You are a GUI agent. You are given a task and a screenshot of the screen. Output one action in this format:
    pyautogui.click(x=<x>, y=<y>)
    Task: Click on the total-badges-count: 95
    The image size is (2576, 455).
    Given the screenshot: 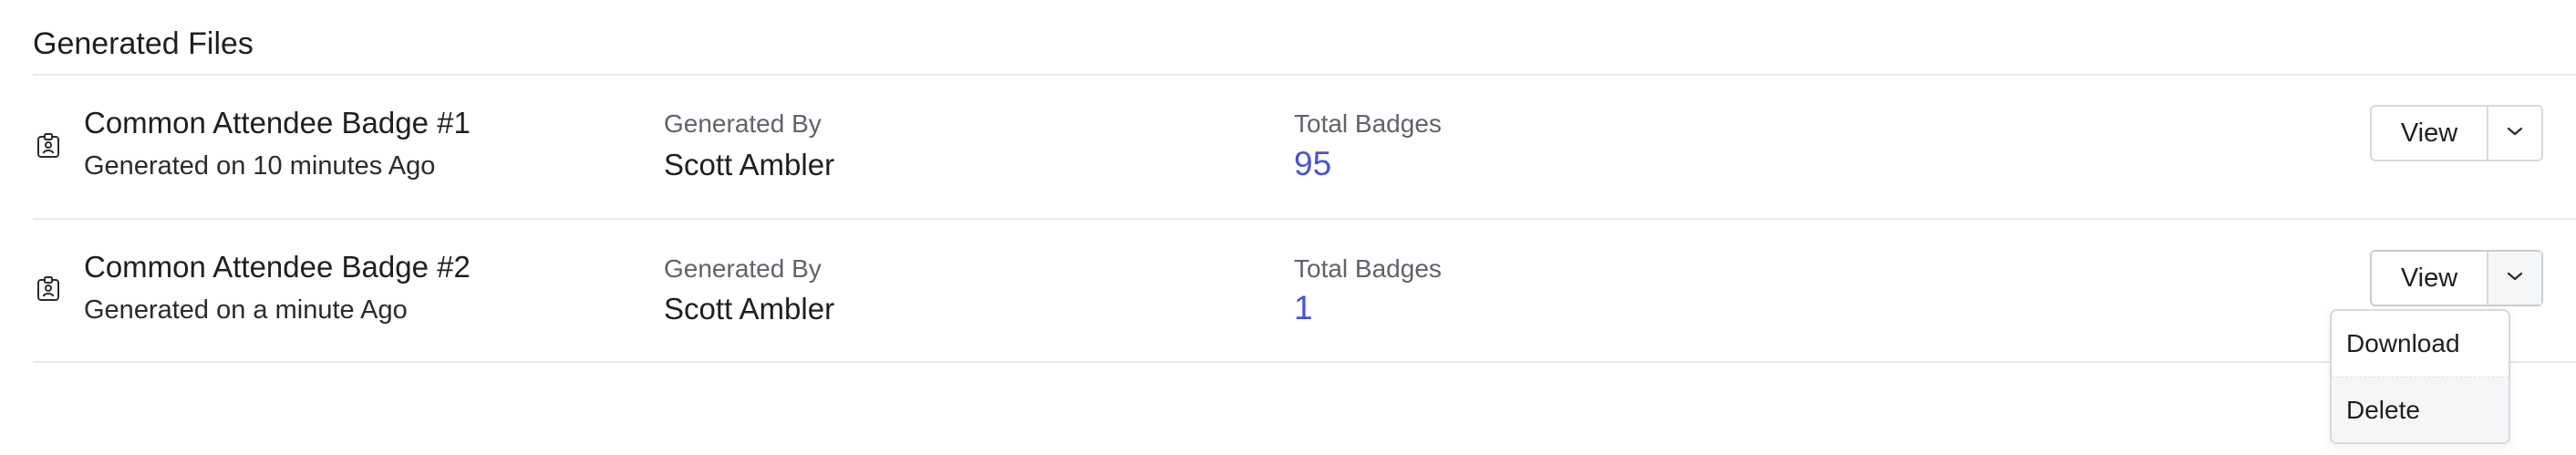 What is the action you would take?
    pyautogui.click(x=1313, y=164)
    